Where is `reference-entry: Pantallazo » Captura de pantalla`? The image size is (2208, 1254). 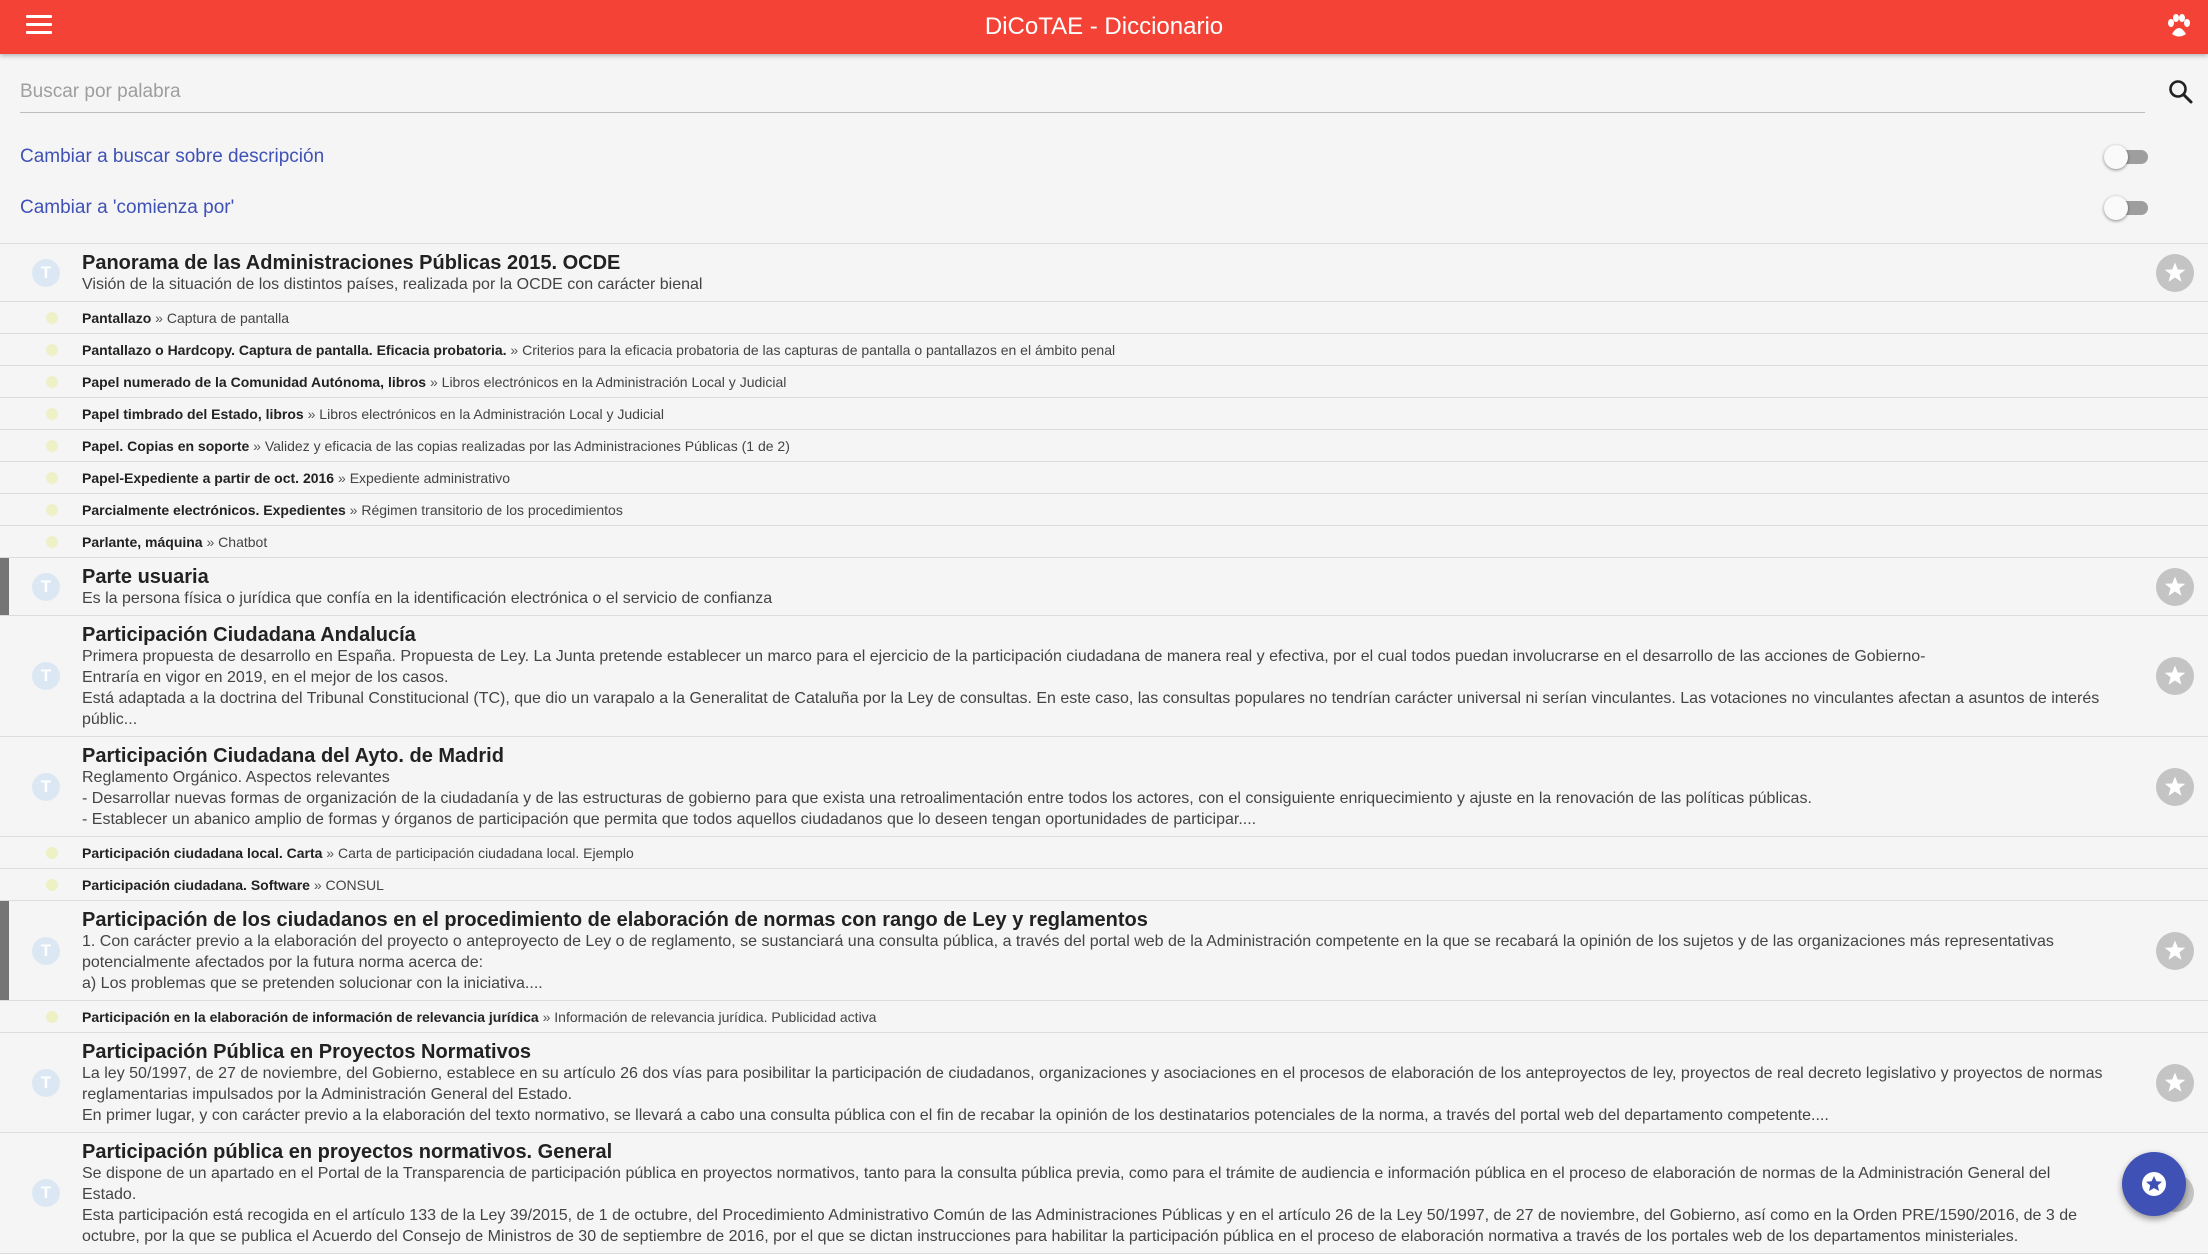
reference-entry: Pantallazo » Captura de pantalla is located at coordinates (1104, 318).